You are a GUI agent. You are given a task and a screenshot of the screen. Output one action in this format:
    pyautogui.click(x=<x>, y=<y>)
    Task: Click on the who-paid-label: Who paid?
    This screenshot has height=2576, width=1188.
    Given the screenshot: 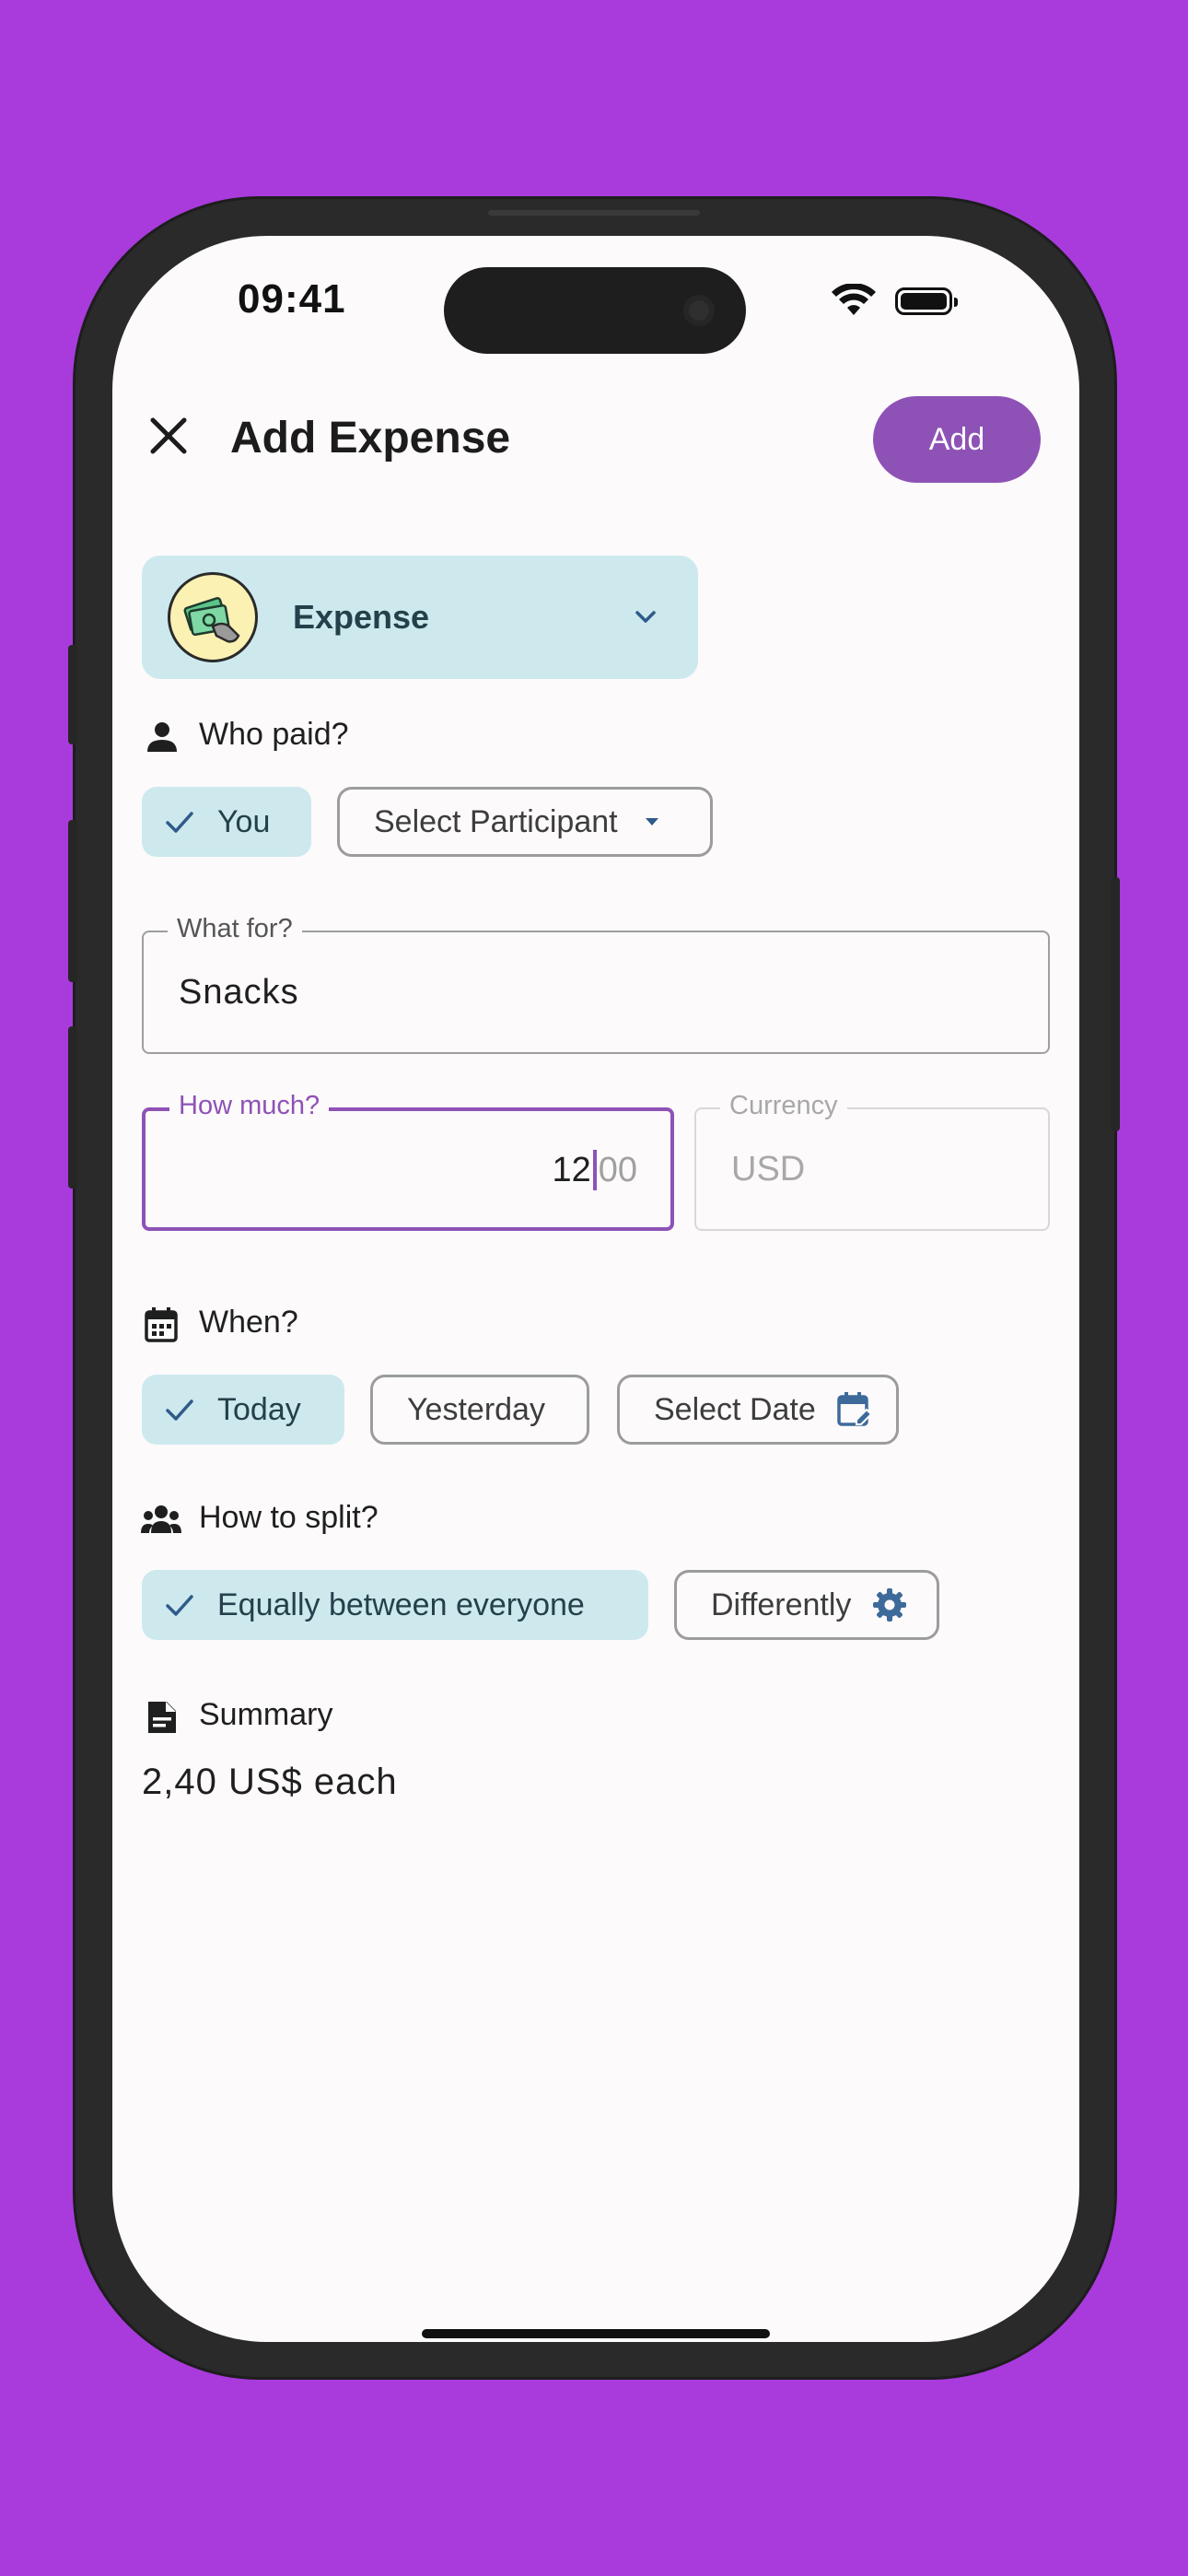 What is the action you would take?
    pyautogui.click(x=274, y=734)
    